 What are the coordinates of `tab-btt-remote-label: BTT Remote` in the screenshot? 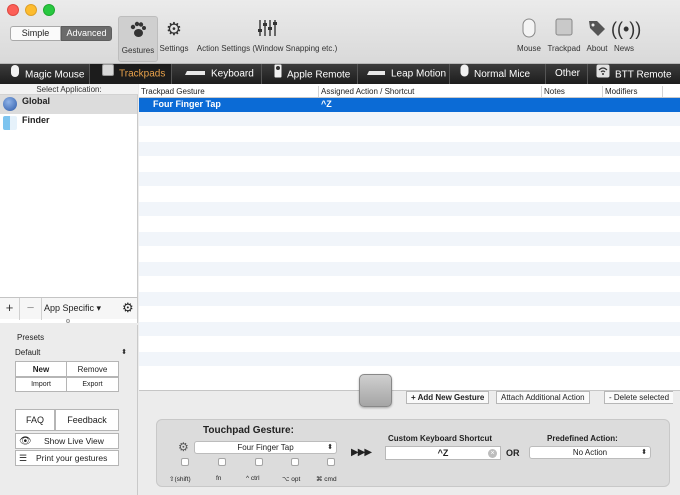 It's located at (643, 75).